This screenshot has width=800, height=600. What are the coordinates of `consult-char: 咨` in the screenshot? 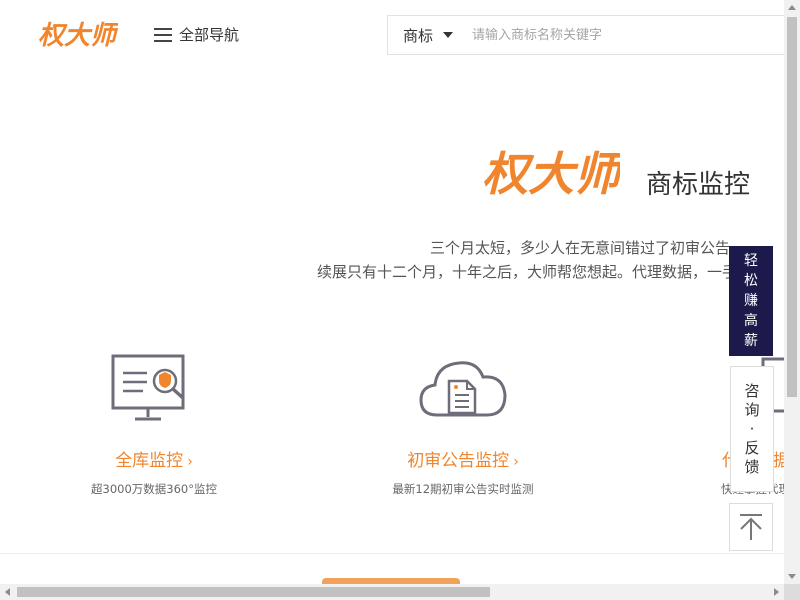 It's located at (752, 390).